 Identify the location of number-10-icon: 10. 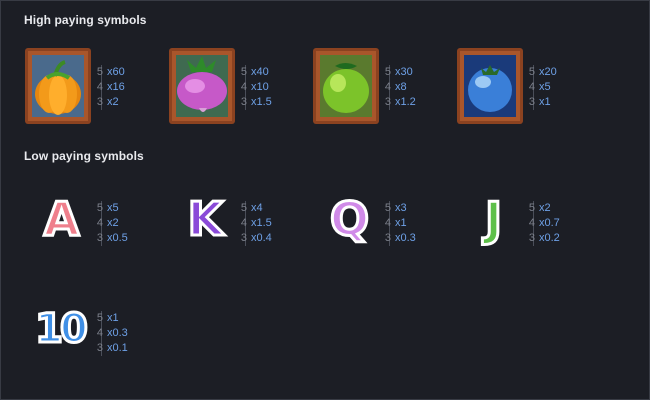
(60, 333).